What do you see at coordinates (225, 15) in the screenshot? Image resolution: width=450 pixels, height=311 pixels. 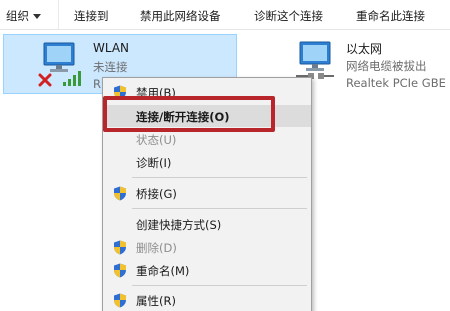 I see `command-bar: 组织 连接到 禁用此网络设备 诊断这个连接 重命名此连接` at bounding box center [225, 15].